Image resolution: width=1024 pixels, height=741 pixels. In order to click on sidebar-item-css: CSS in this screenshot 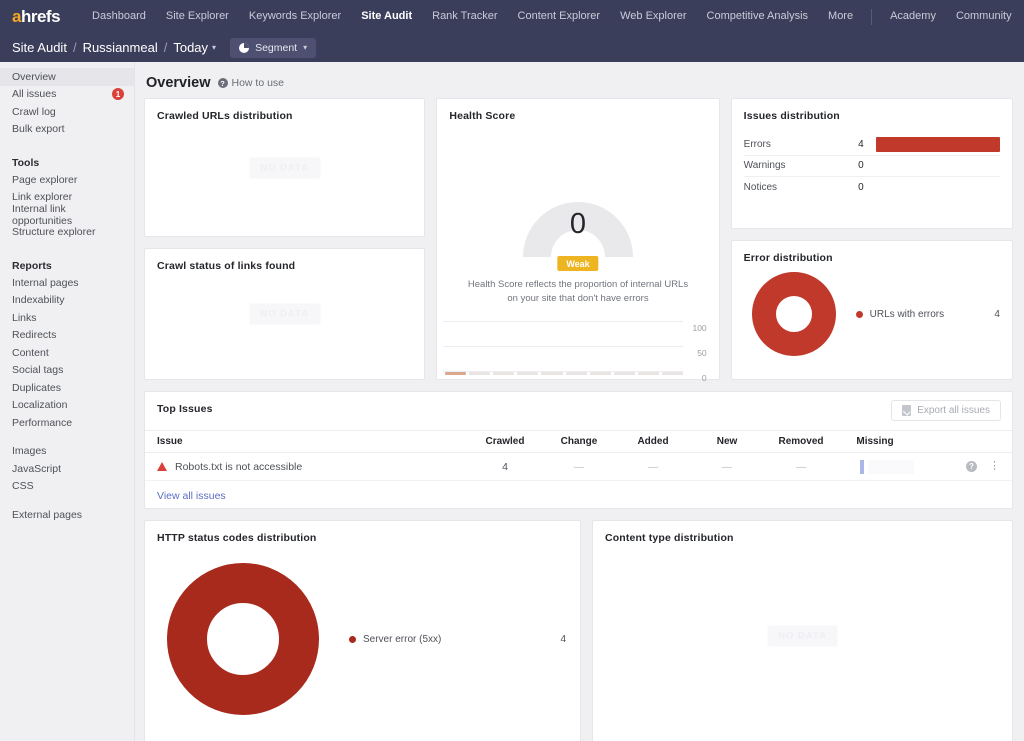, I will do `click(67, 487)`.